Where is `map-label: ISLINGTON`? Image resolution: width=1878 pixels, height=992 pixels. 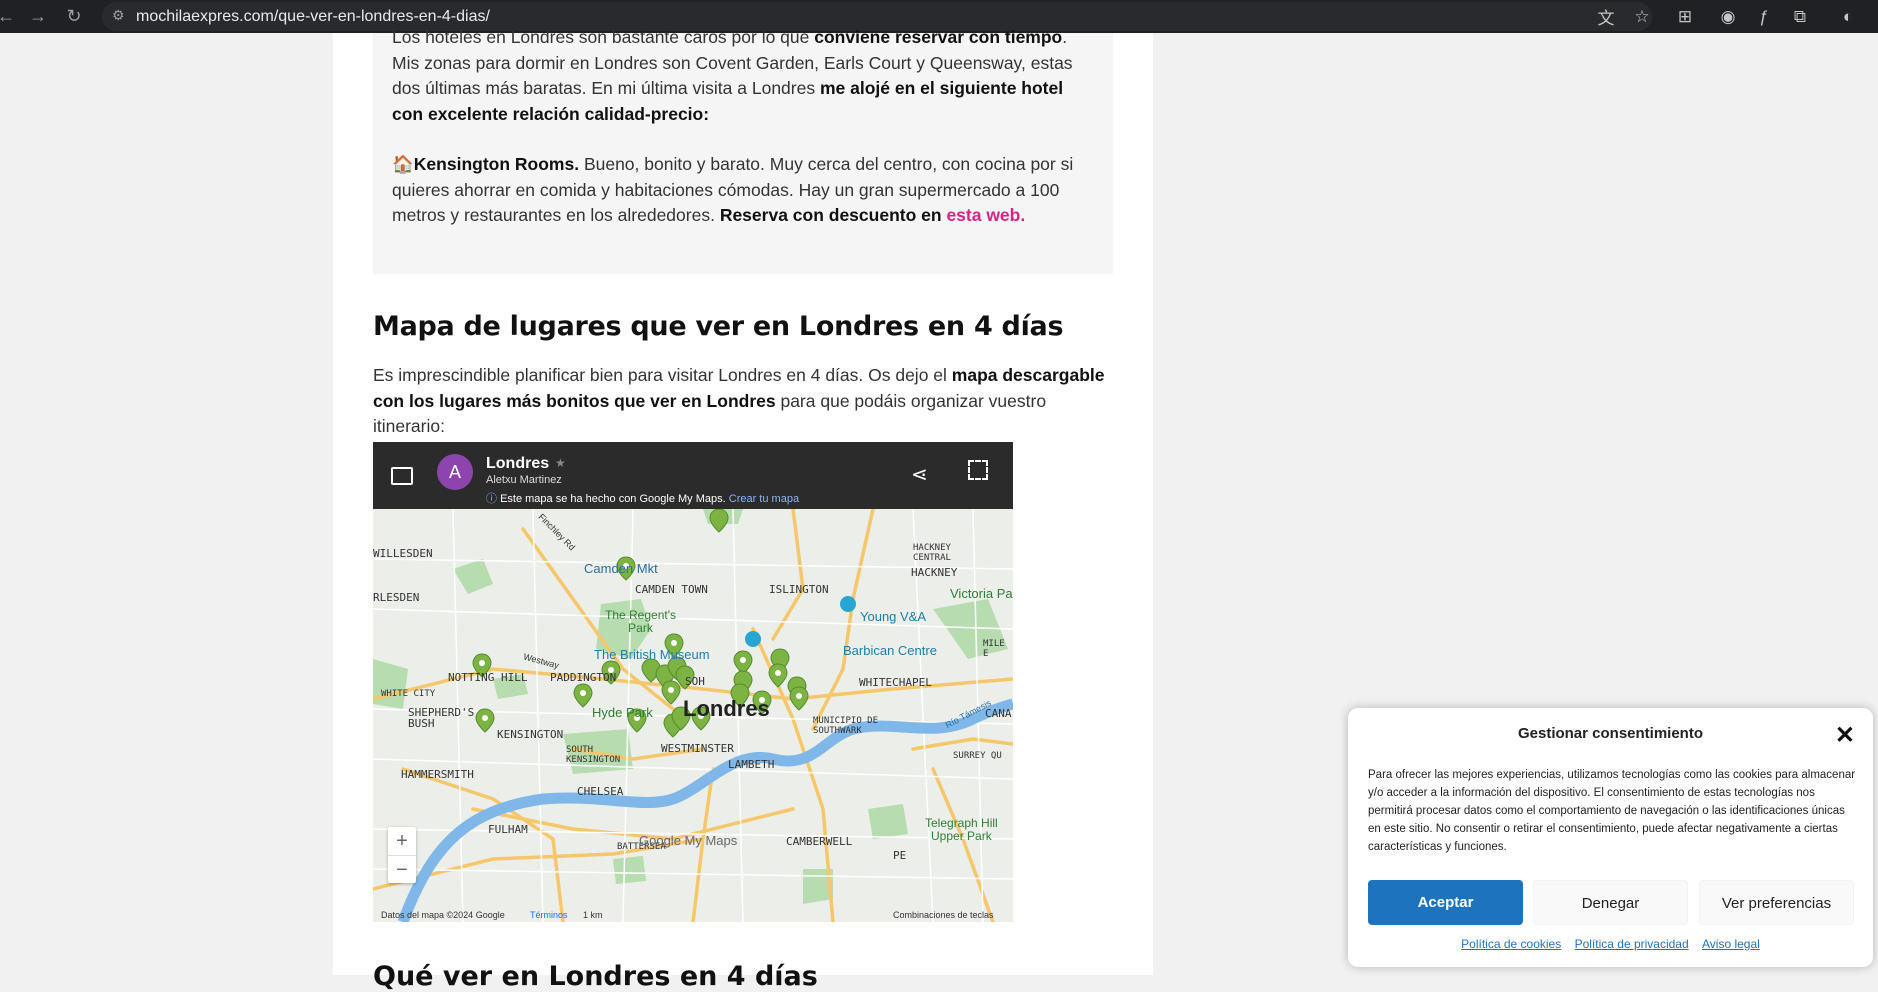 map-label: ISLINGTON is located at coordinates (799, 589).